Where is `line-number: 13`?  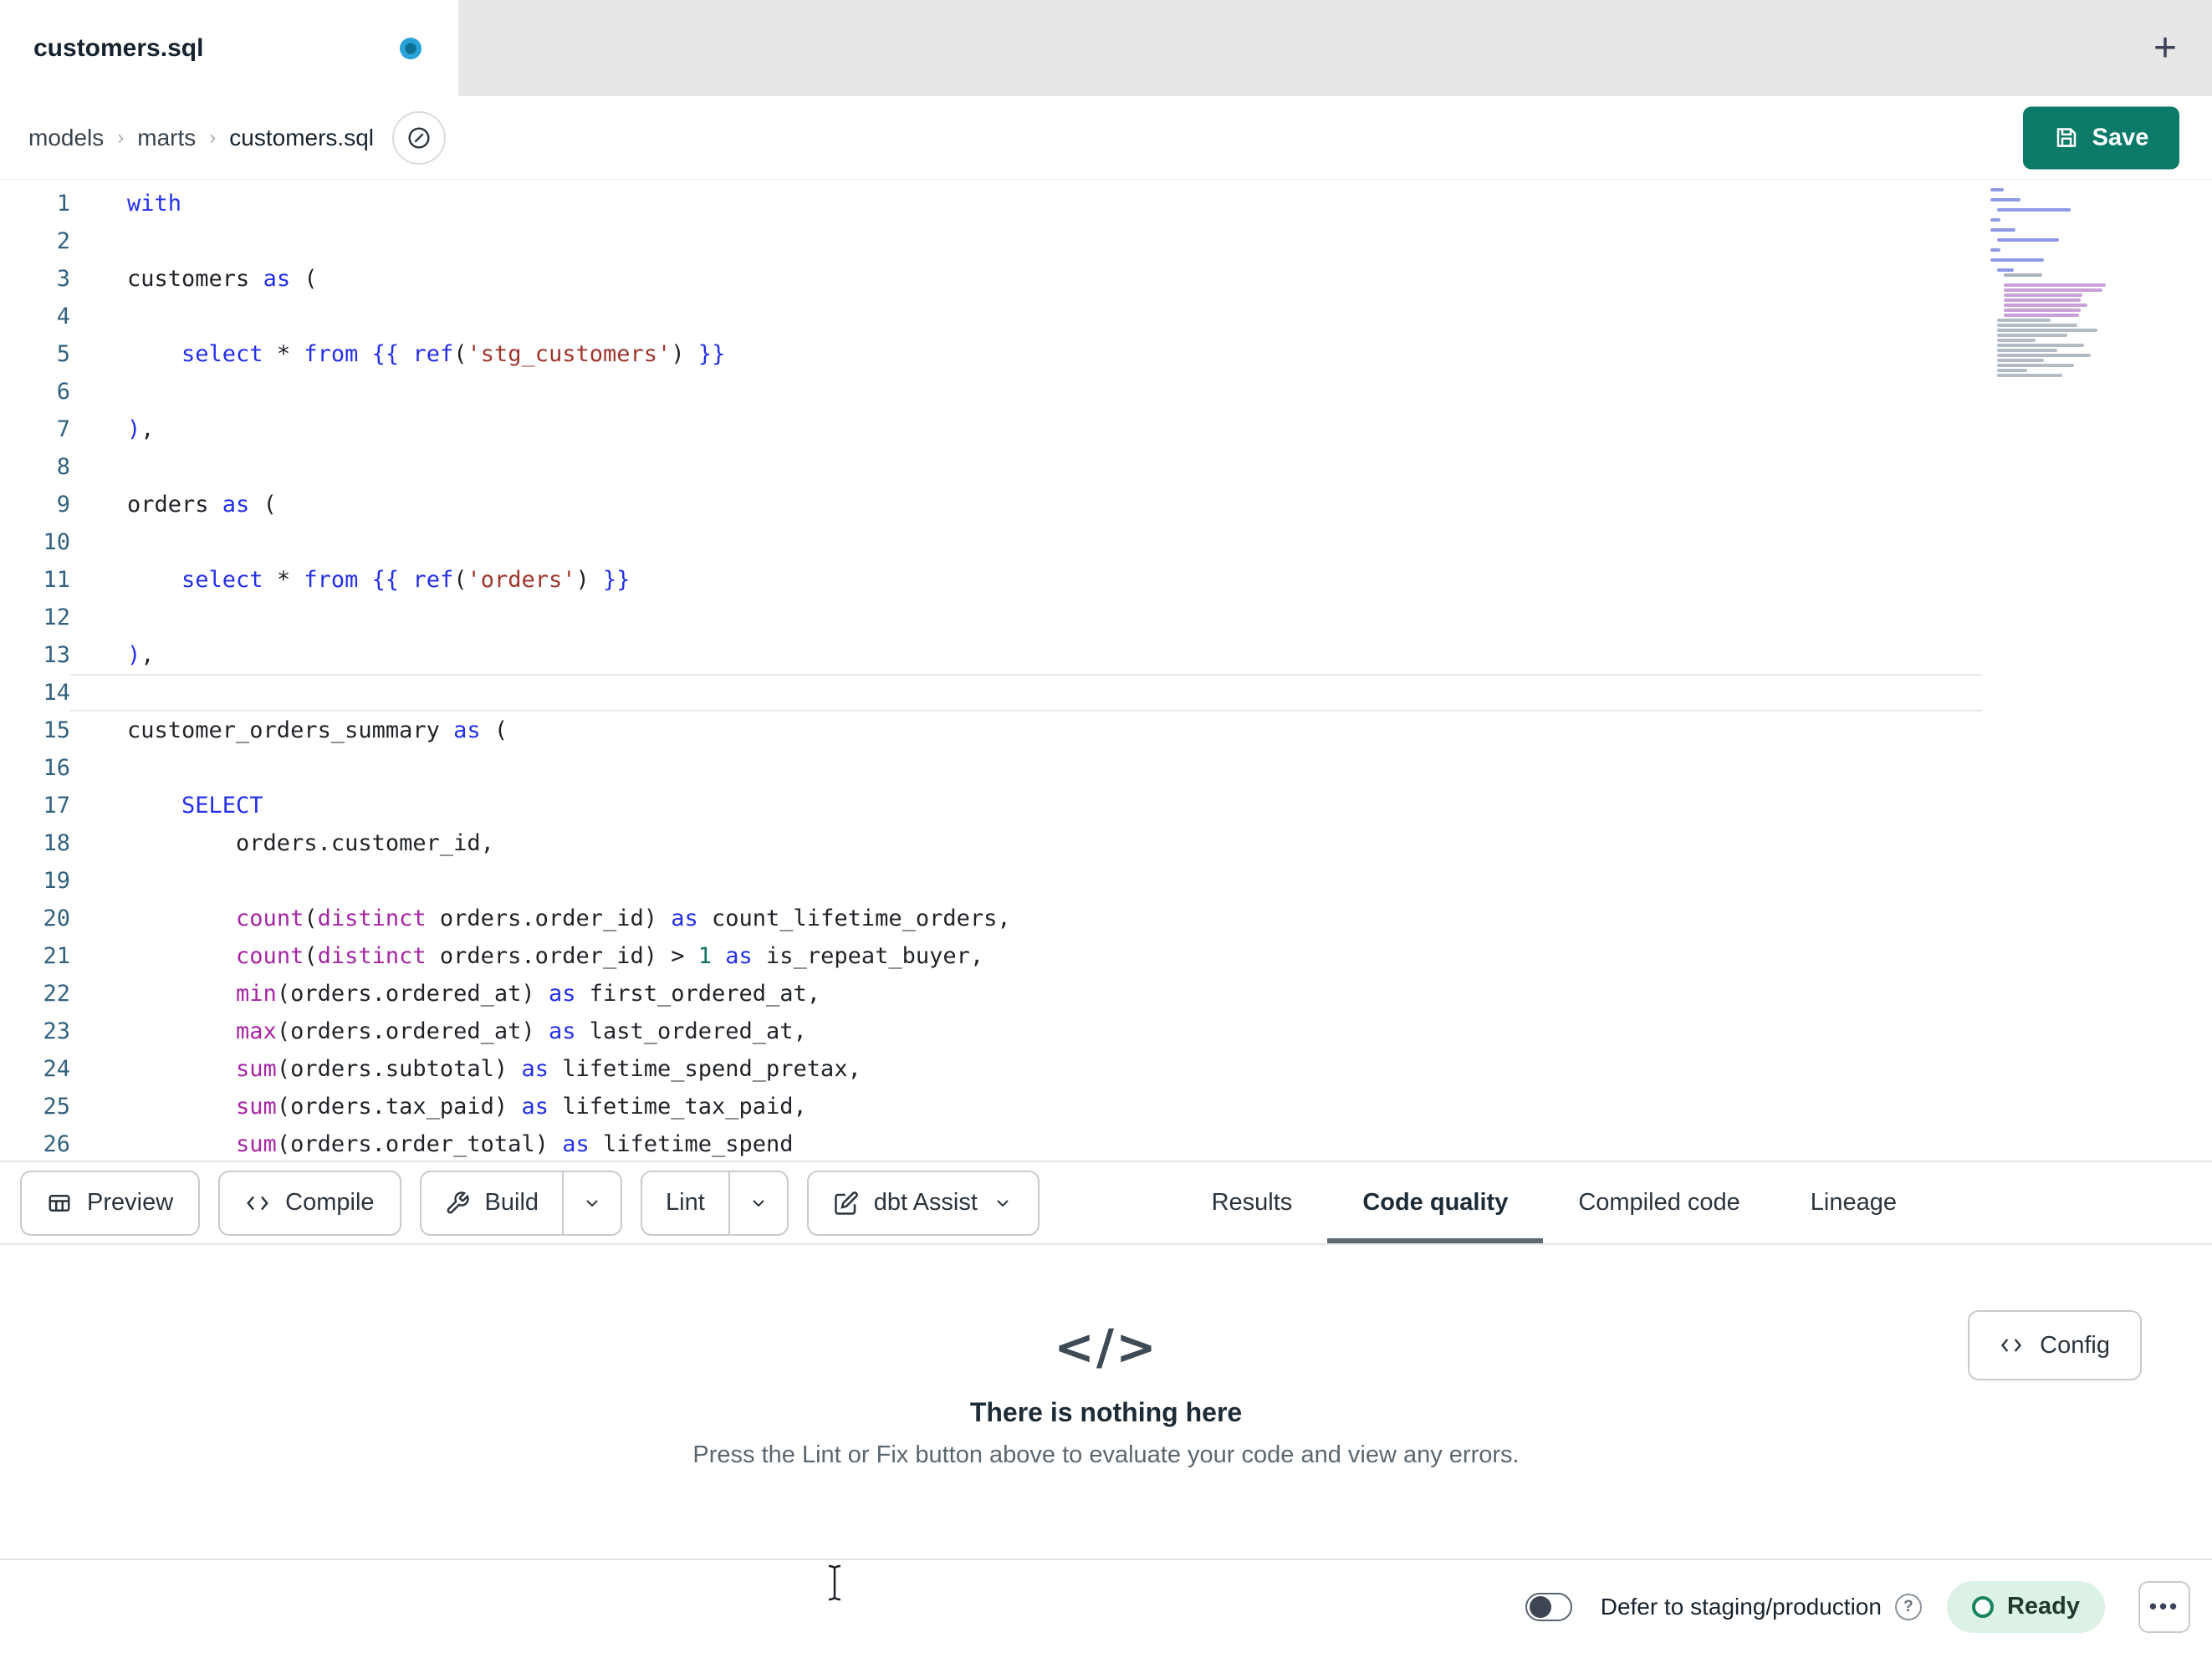
line-number: 13 is located at coordinates (57, 655).